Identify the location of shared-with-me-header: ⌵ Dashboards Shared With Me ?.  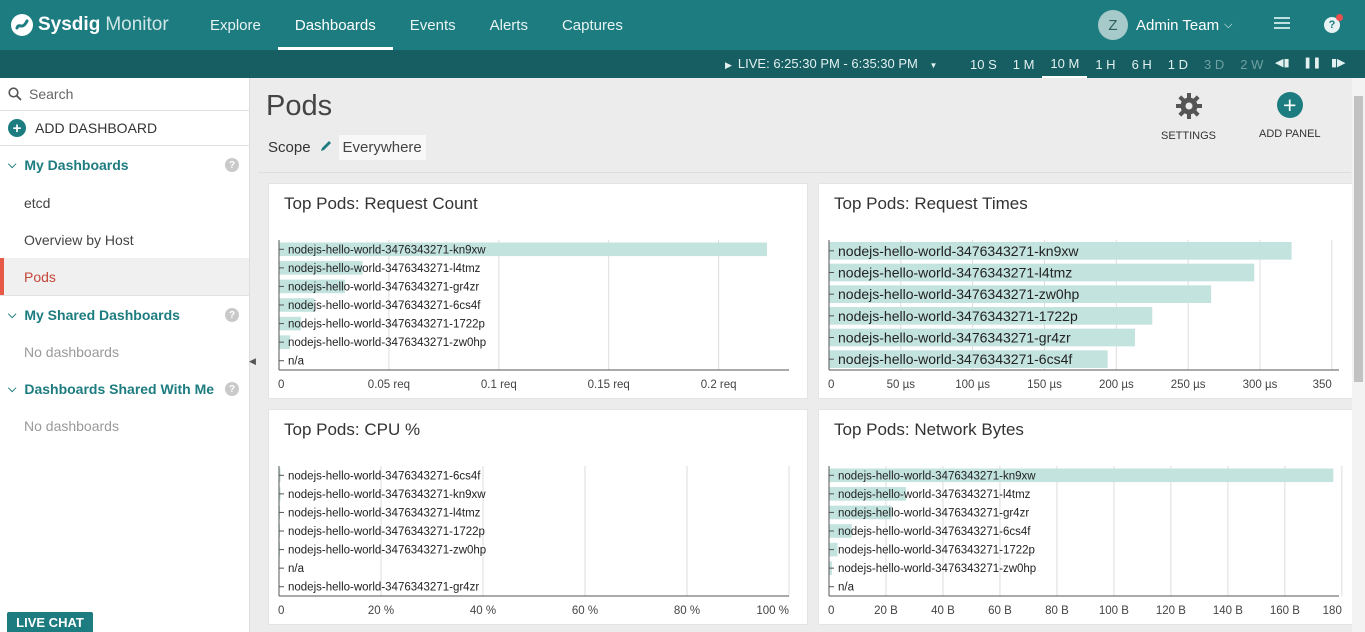
(124, 389).